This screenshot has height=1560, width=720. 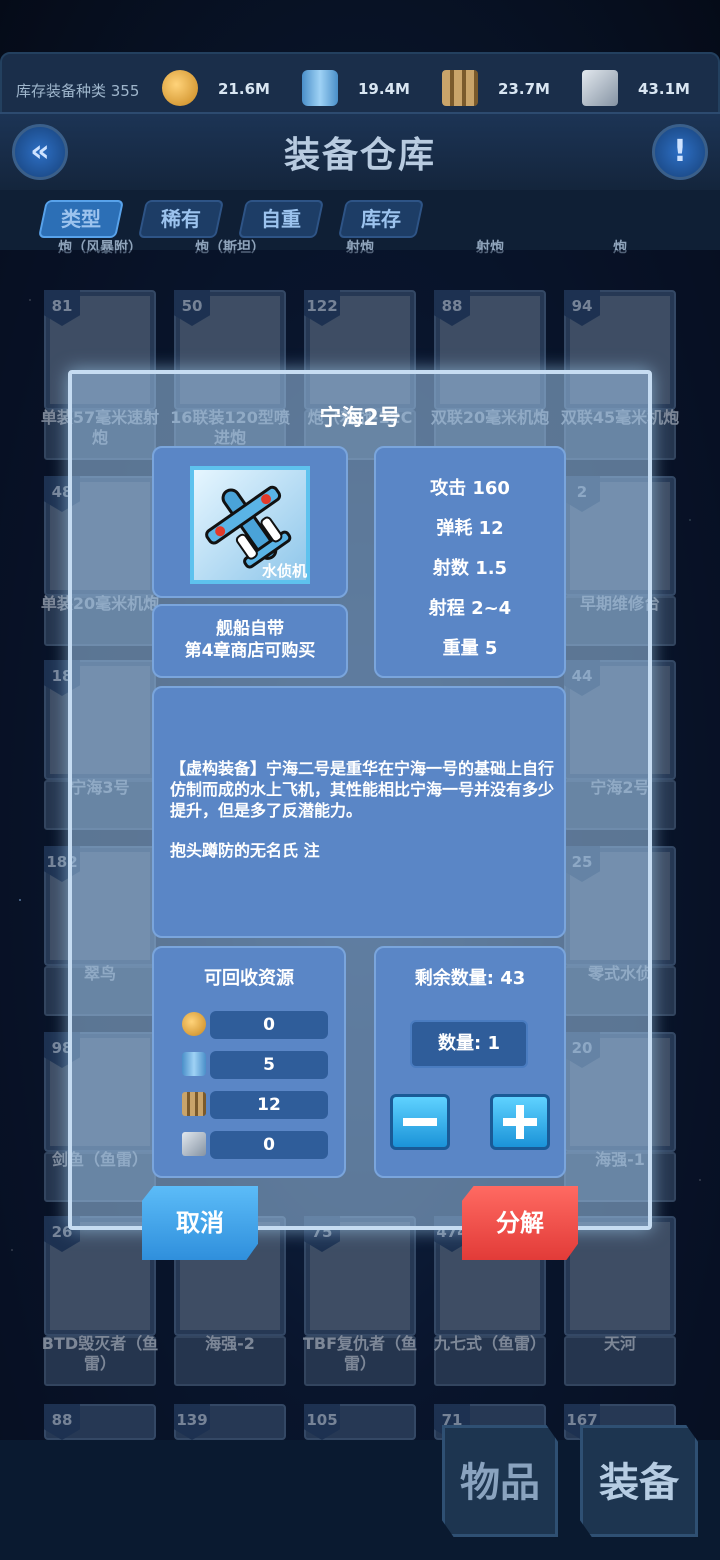 What do you see at coordinates (500, 1481) in the screenshot?
I see `tab-items: 物品` at bounding box center [500, 1481].